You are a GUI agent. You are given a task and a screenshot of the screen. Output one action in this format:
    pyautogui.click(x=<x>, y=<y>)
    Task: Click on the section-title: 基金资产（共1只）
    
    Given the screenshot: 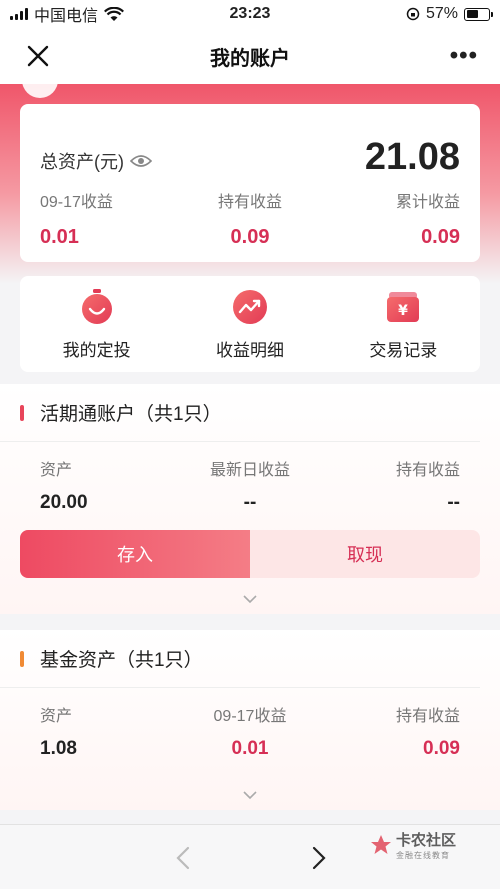 What is the action you would take?
    pyautogui.click(x=121, y=660)
    